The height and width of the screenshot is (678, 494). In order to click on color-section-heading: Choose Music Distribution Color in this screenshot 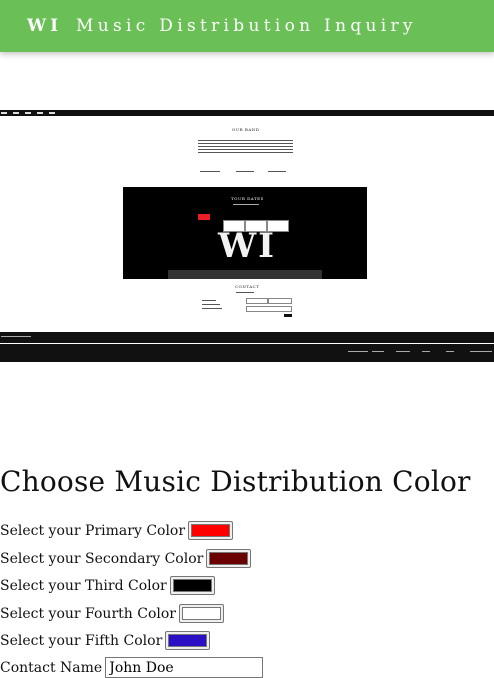, I will do `click(235, 481)`.